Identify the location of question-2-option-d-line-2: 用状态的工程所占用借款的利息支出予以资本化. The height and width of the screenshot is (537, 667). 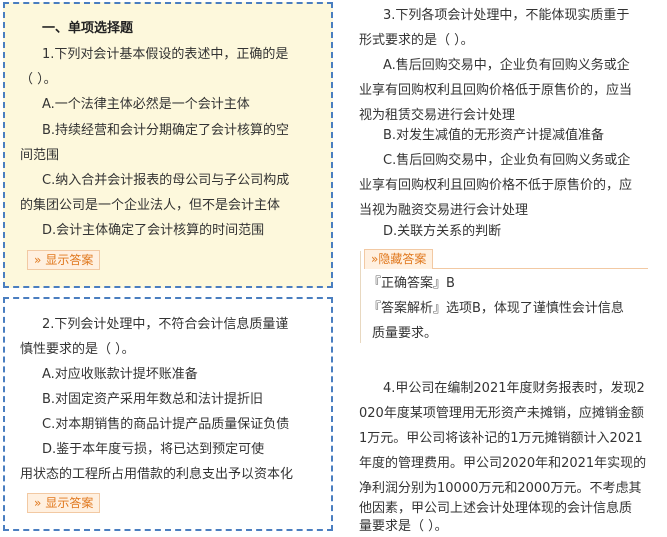
(157, 474).